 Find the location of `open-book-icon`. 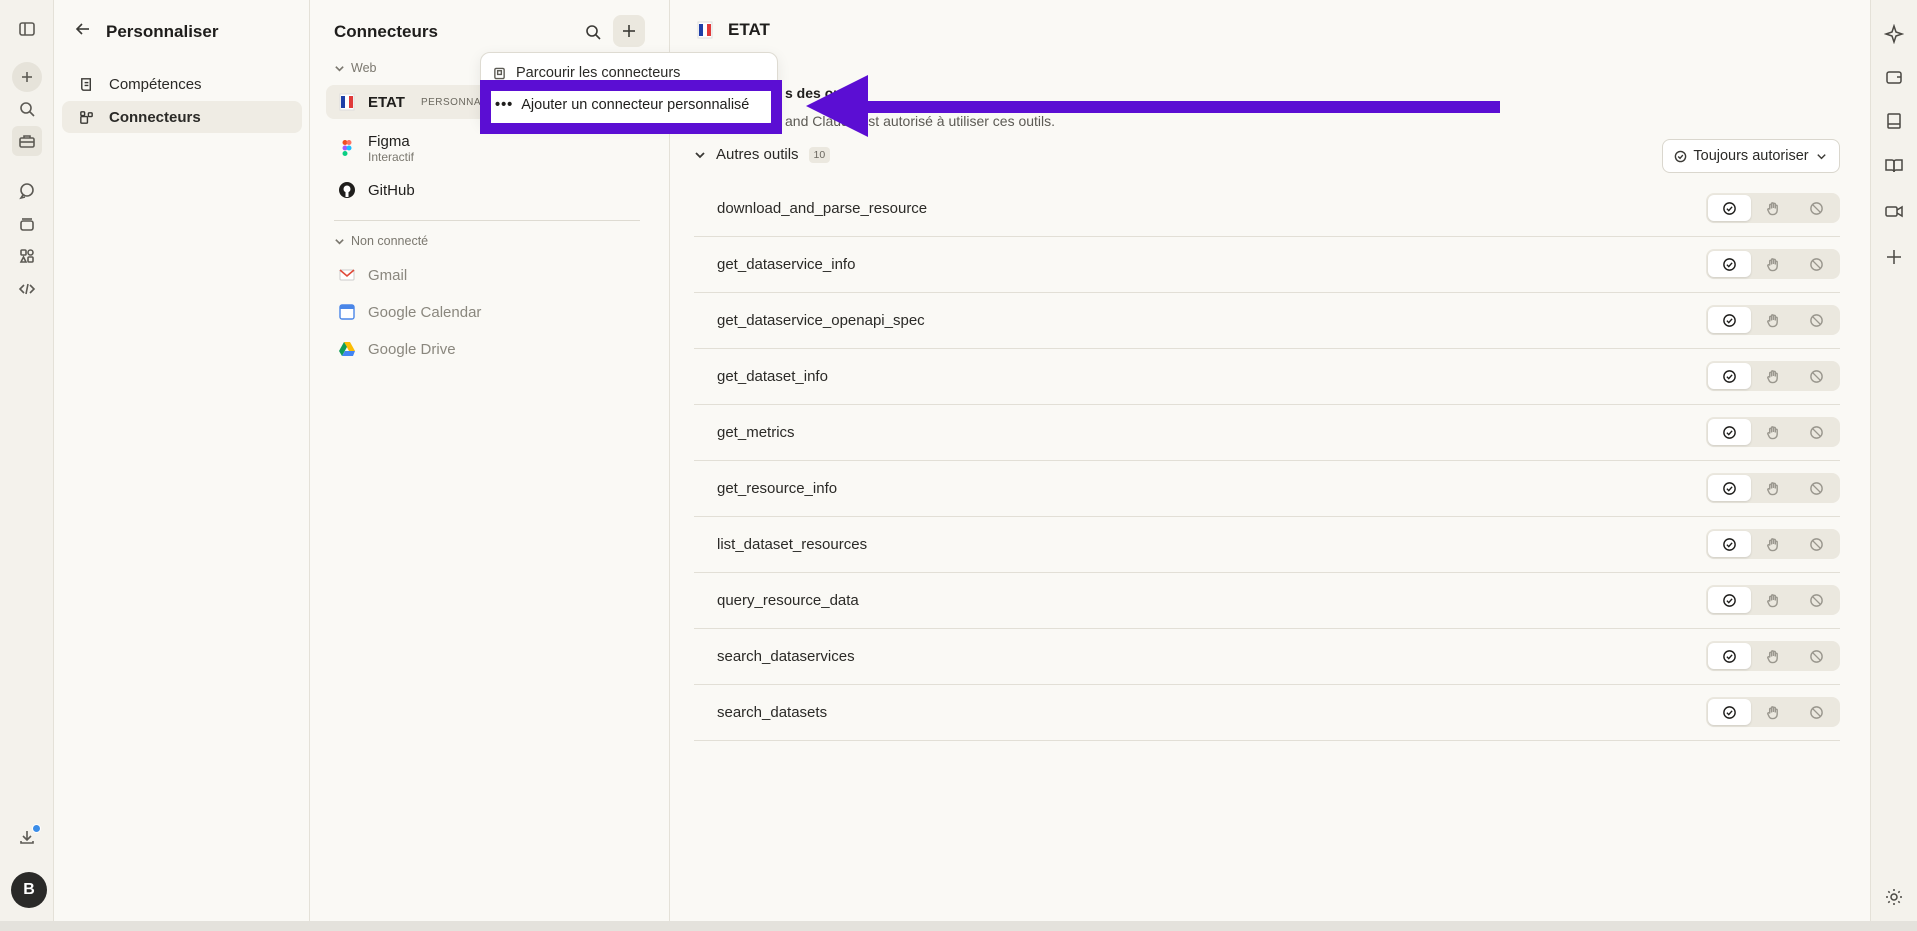

open-book-icon is located at coordinates (1894, 166).